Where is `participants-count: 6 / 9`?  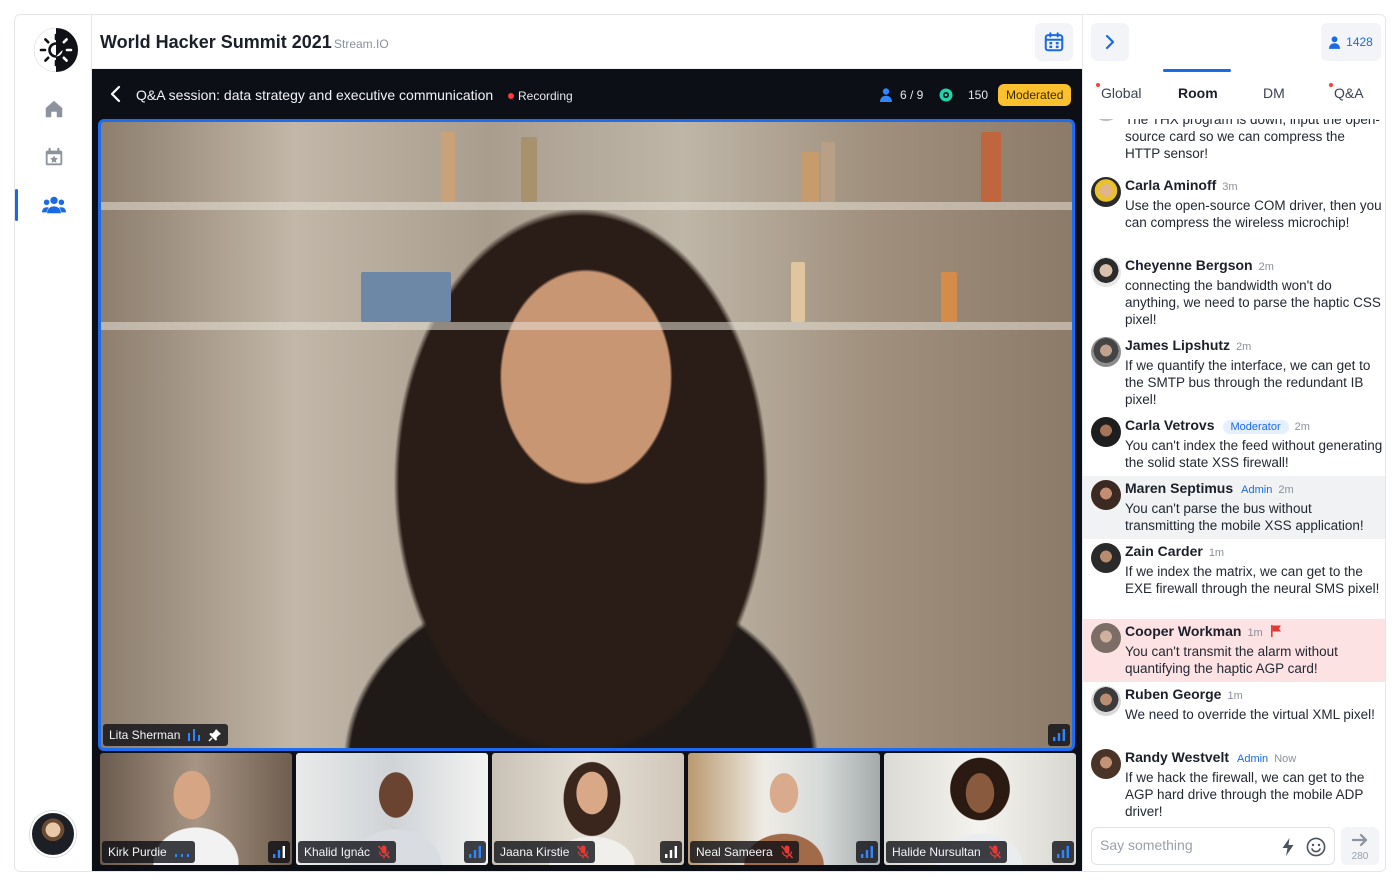 participants-count: 6 / 9 is located at coordinates (901, 95).